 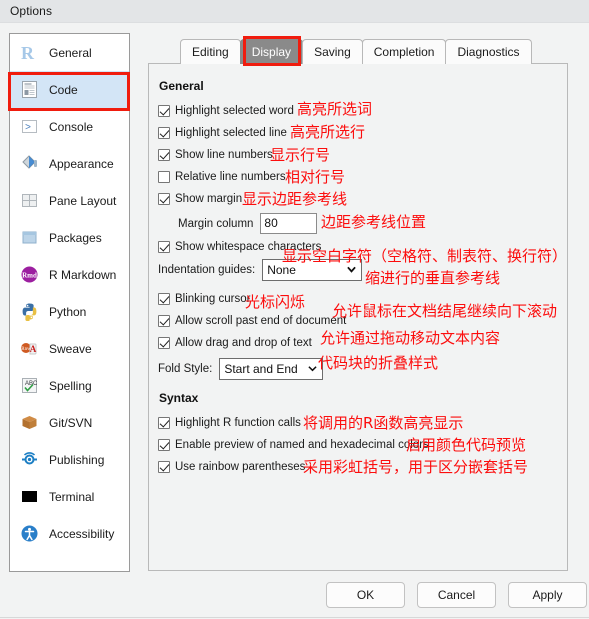 I want to click on sidebar-item-accessibility: Accessibility, so click(x=69, y=533).